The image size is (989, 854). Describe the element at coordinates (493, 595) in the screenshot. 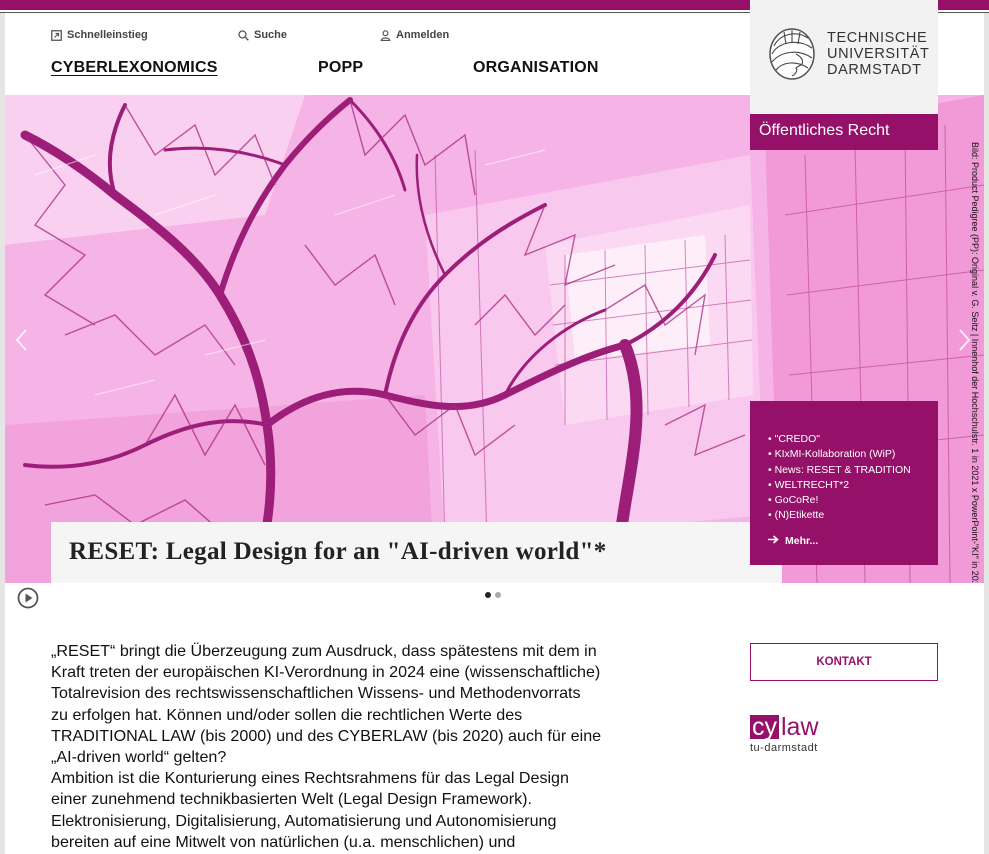

I see `slider-dots` at that location.